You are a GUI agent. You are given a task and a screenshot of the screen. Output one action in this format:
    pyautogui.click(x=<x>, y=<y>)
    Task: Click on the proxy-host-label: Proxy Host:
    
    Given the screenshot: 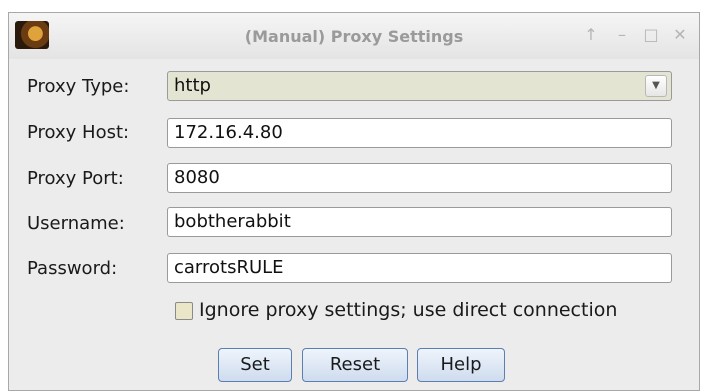 What is the action you would take?
    pyautogui.click(x=78, y=132)
    